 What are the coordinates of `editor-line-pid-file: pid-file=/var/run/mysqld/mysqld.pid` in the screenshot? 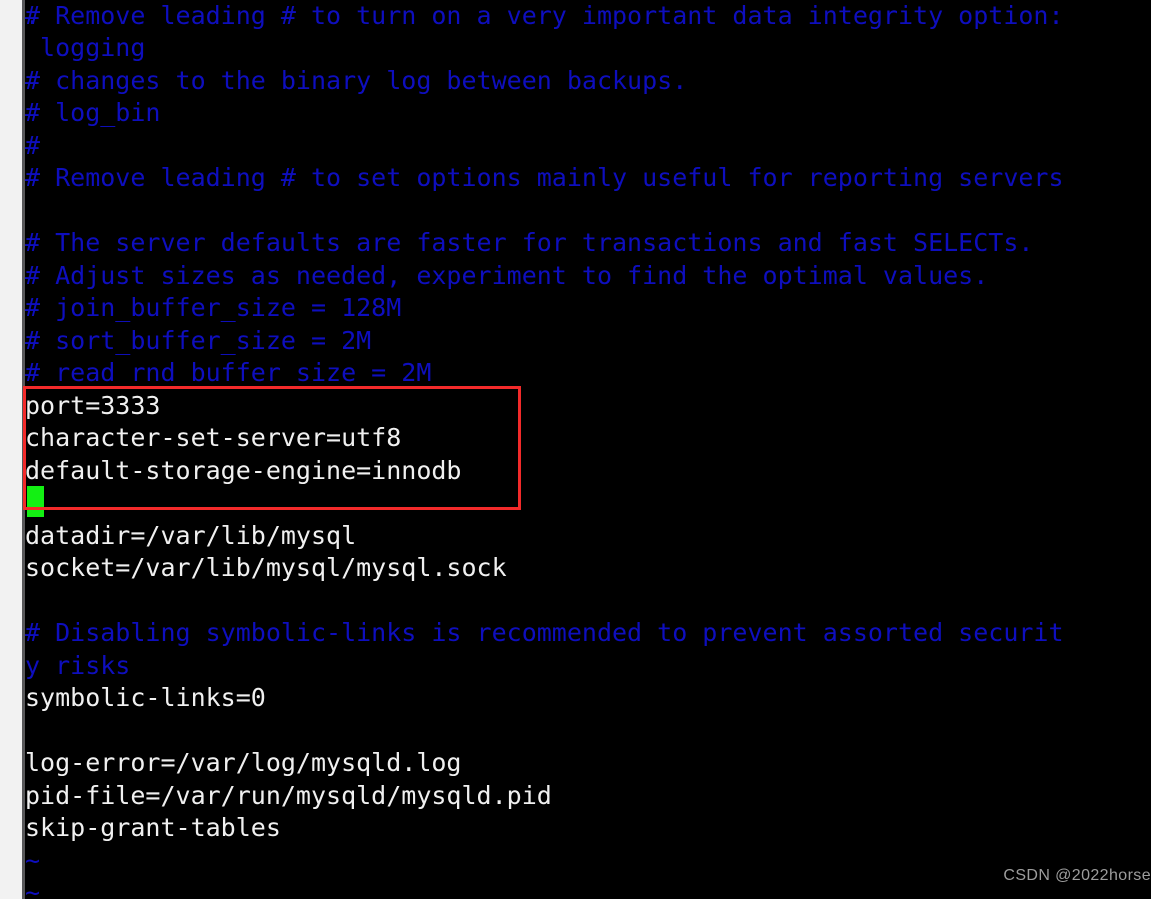 It's located at (288, 795).